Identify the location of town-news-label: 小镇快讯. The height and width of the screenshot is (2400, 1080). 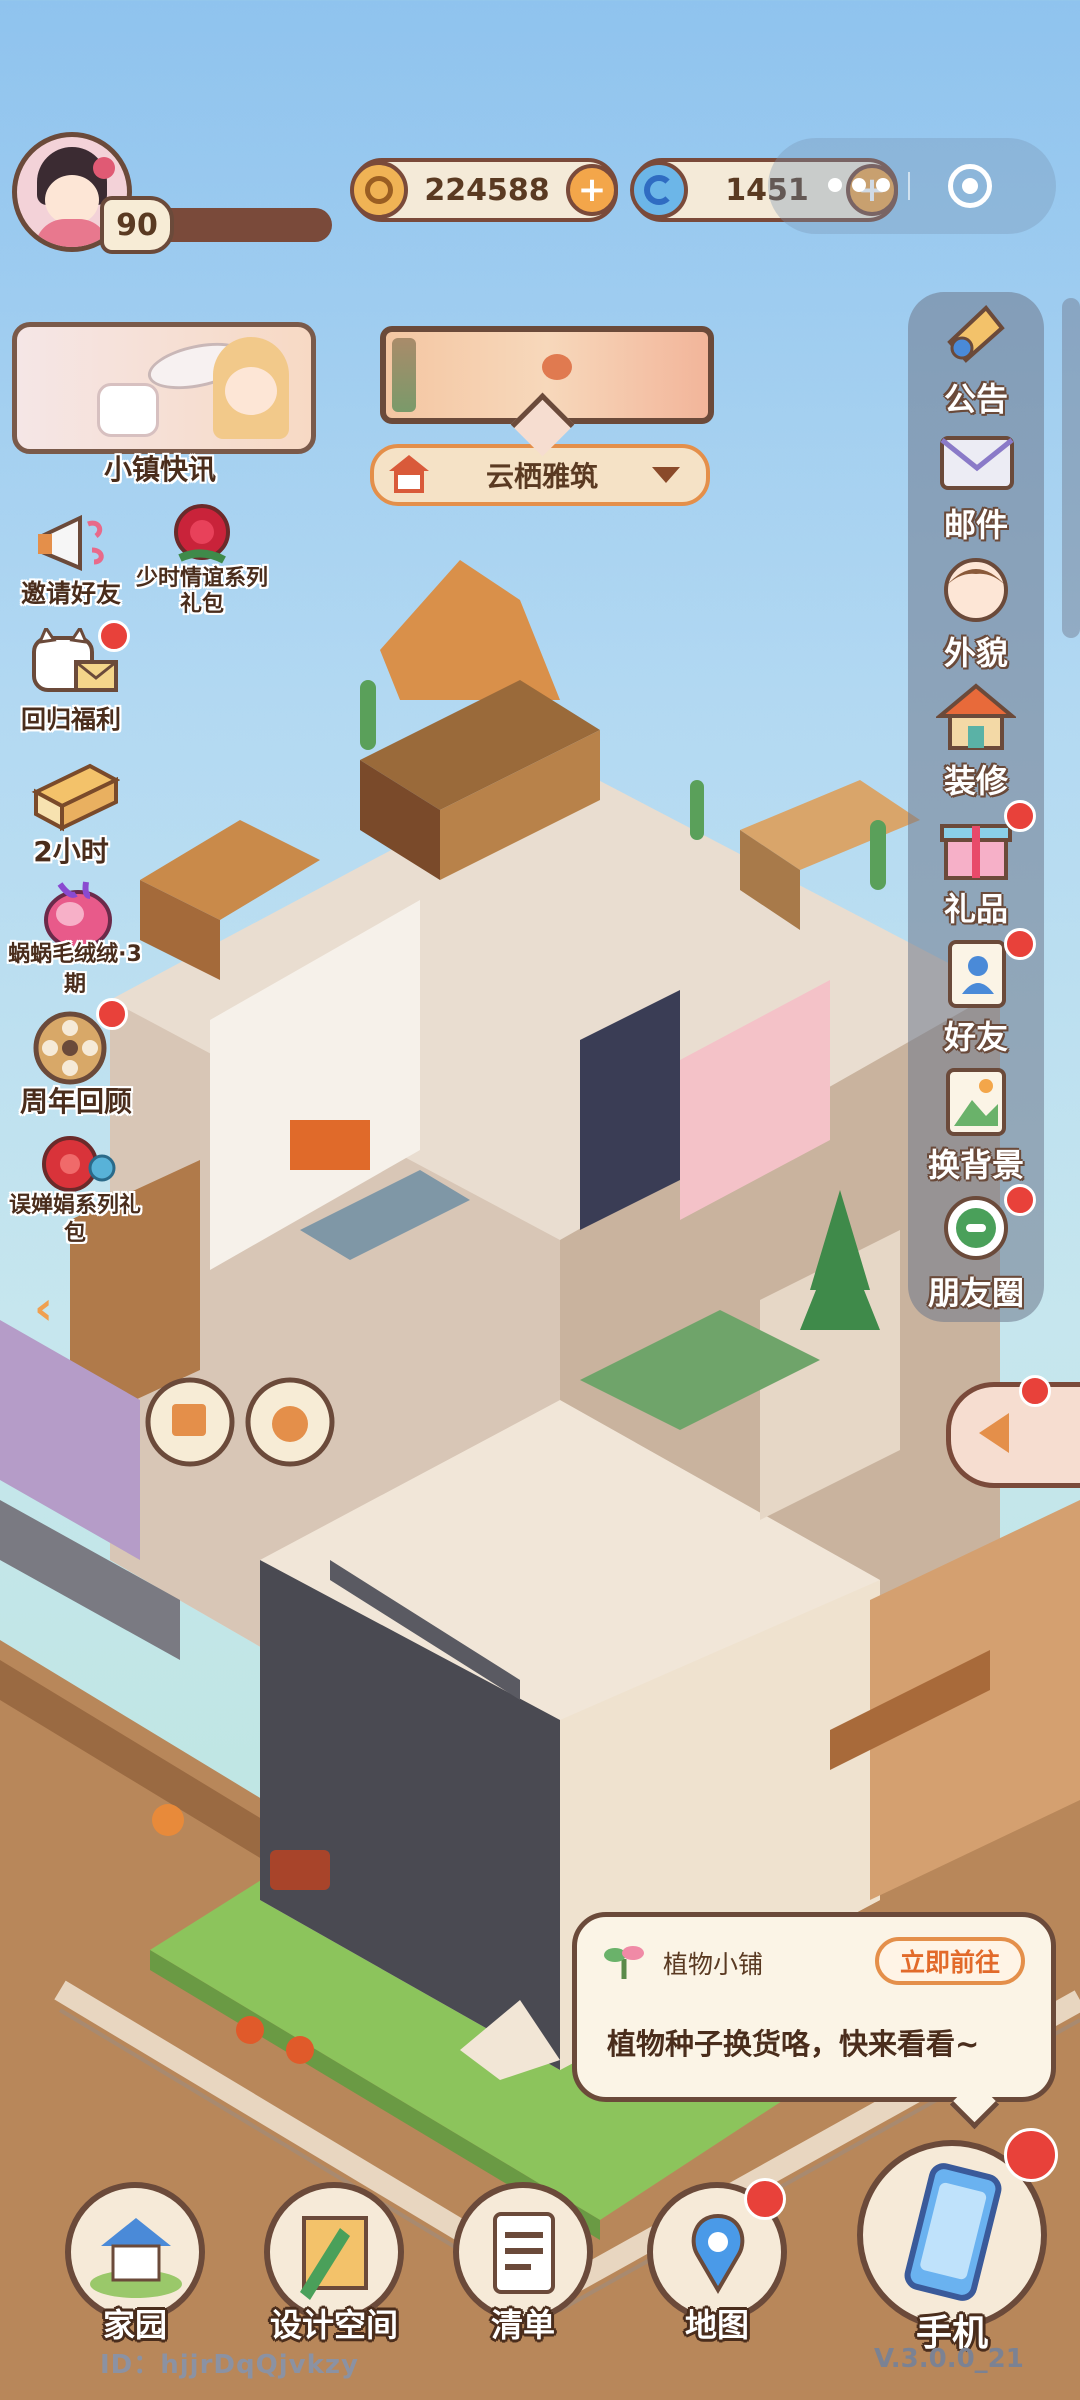
(159, 469).